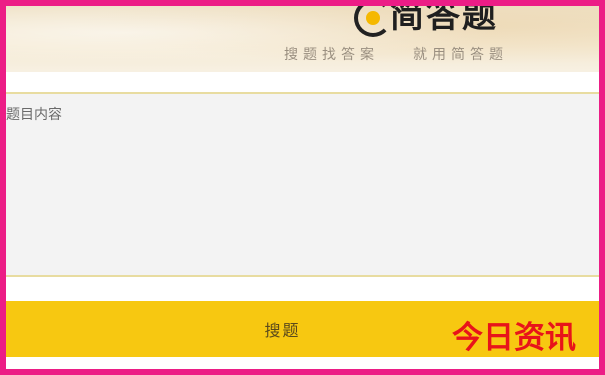 The height and width of the screenshot is (375, 605). What do you see at coordinates (514, 338) in the screenshot?
I see `watermark-text: 今日资讯` at bounding box center [514, 338].